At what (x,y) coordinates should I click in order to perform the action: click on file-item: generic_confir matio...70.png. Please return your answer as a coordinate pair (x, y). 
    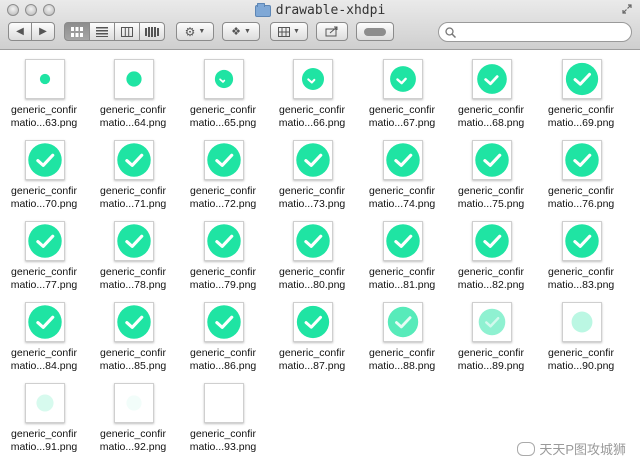
    Looking at the image, I should click on (44, 171).